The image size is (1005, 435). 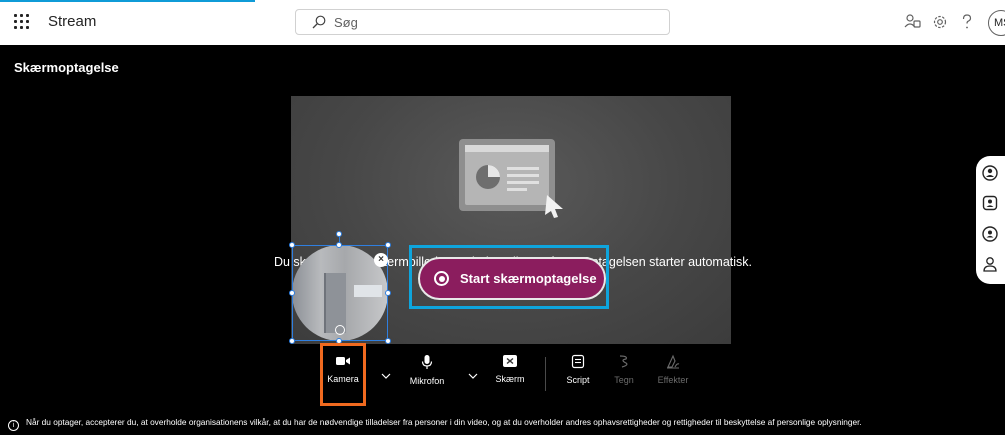 What do you see at coordinates (388, 293) in the screenshot?
I see `resize-handle-mr` at bounding box center [388, 293].